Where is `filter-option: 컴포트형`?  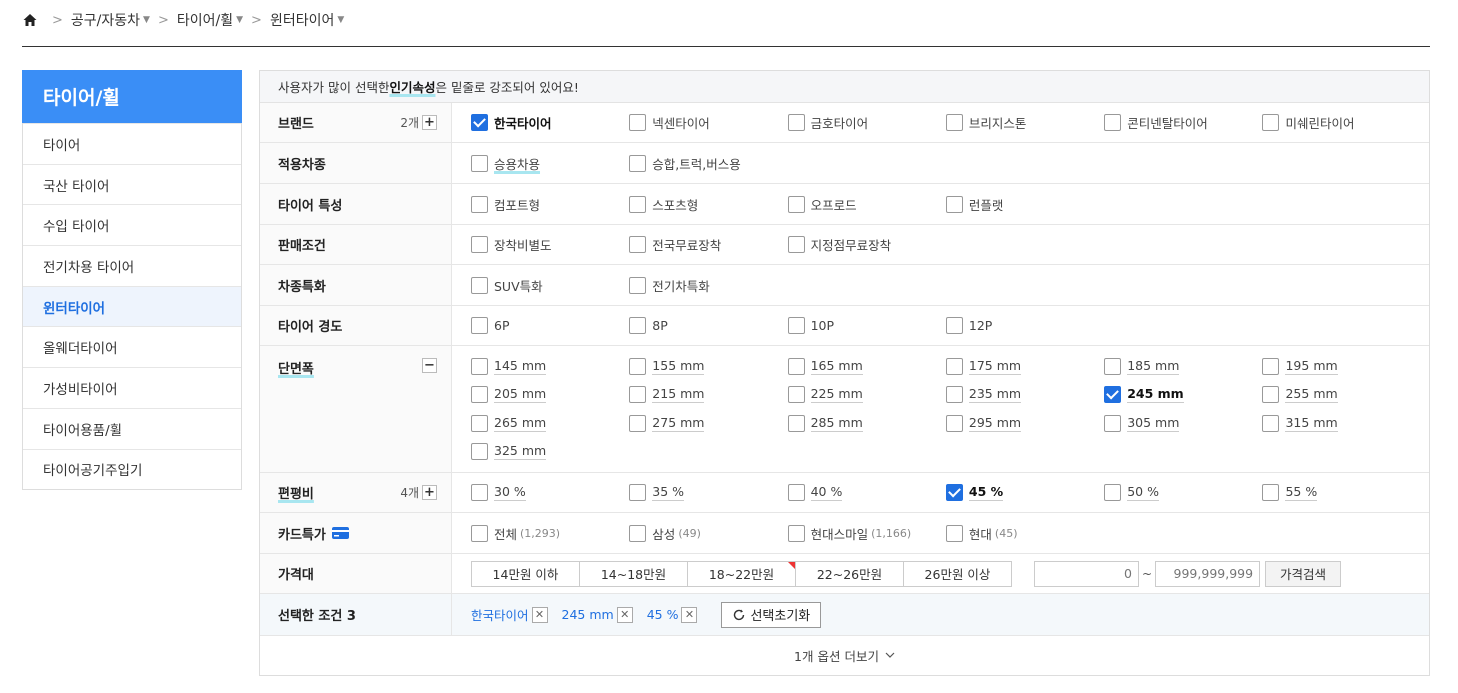 filter-option: 컴포트형 is located at coordinates (550, 204).